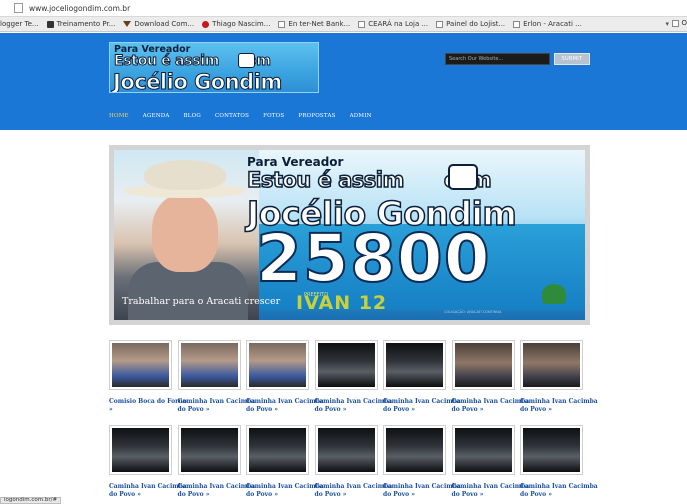 This screenshot has height=504, width=687. What do you see at coordinates (554, 294) in the screenshot?
I see `party-logo` at bounding box center [554, 294].